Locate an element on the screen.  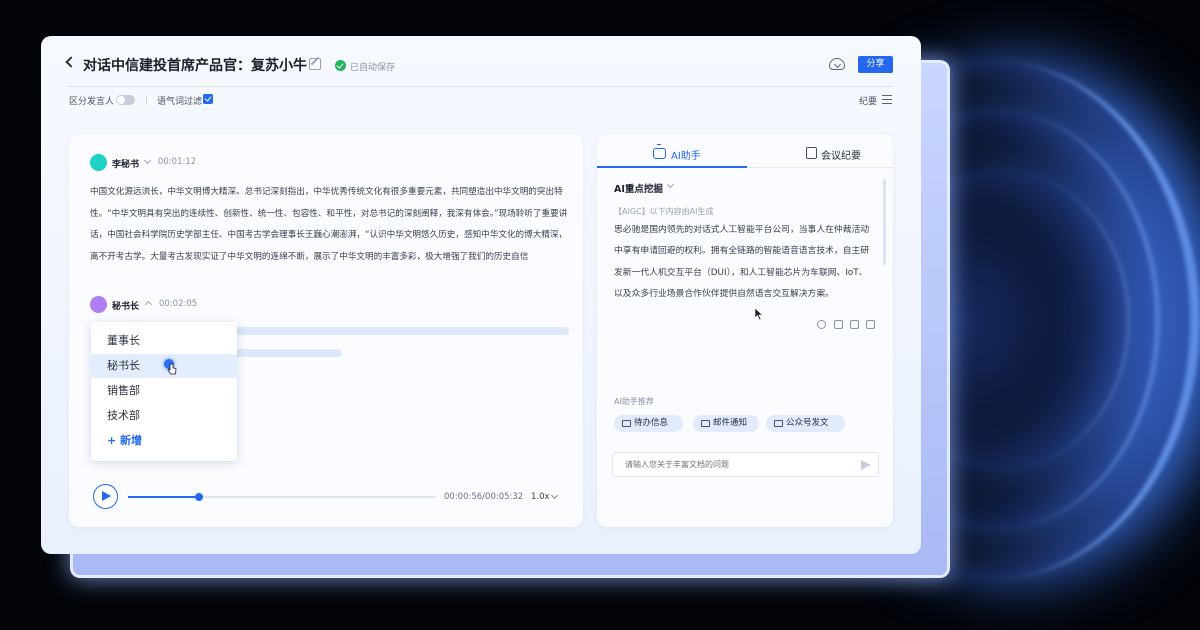
chip-todo: 待办信息 is located at coordinates (648, 423).